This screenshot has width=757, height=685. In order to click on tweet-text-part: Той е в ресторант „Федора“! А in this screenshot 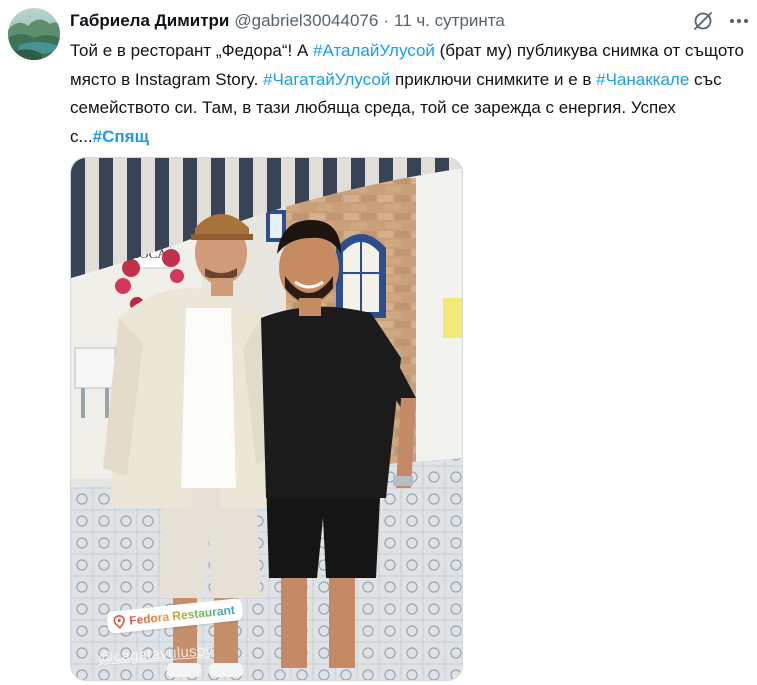, I will do `click(192, 50)`.